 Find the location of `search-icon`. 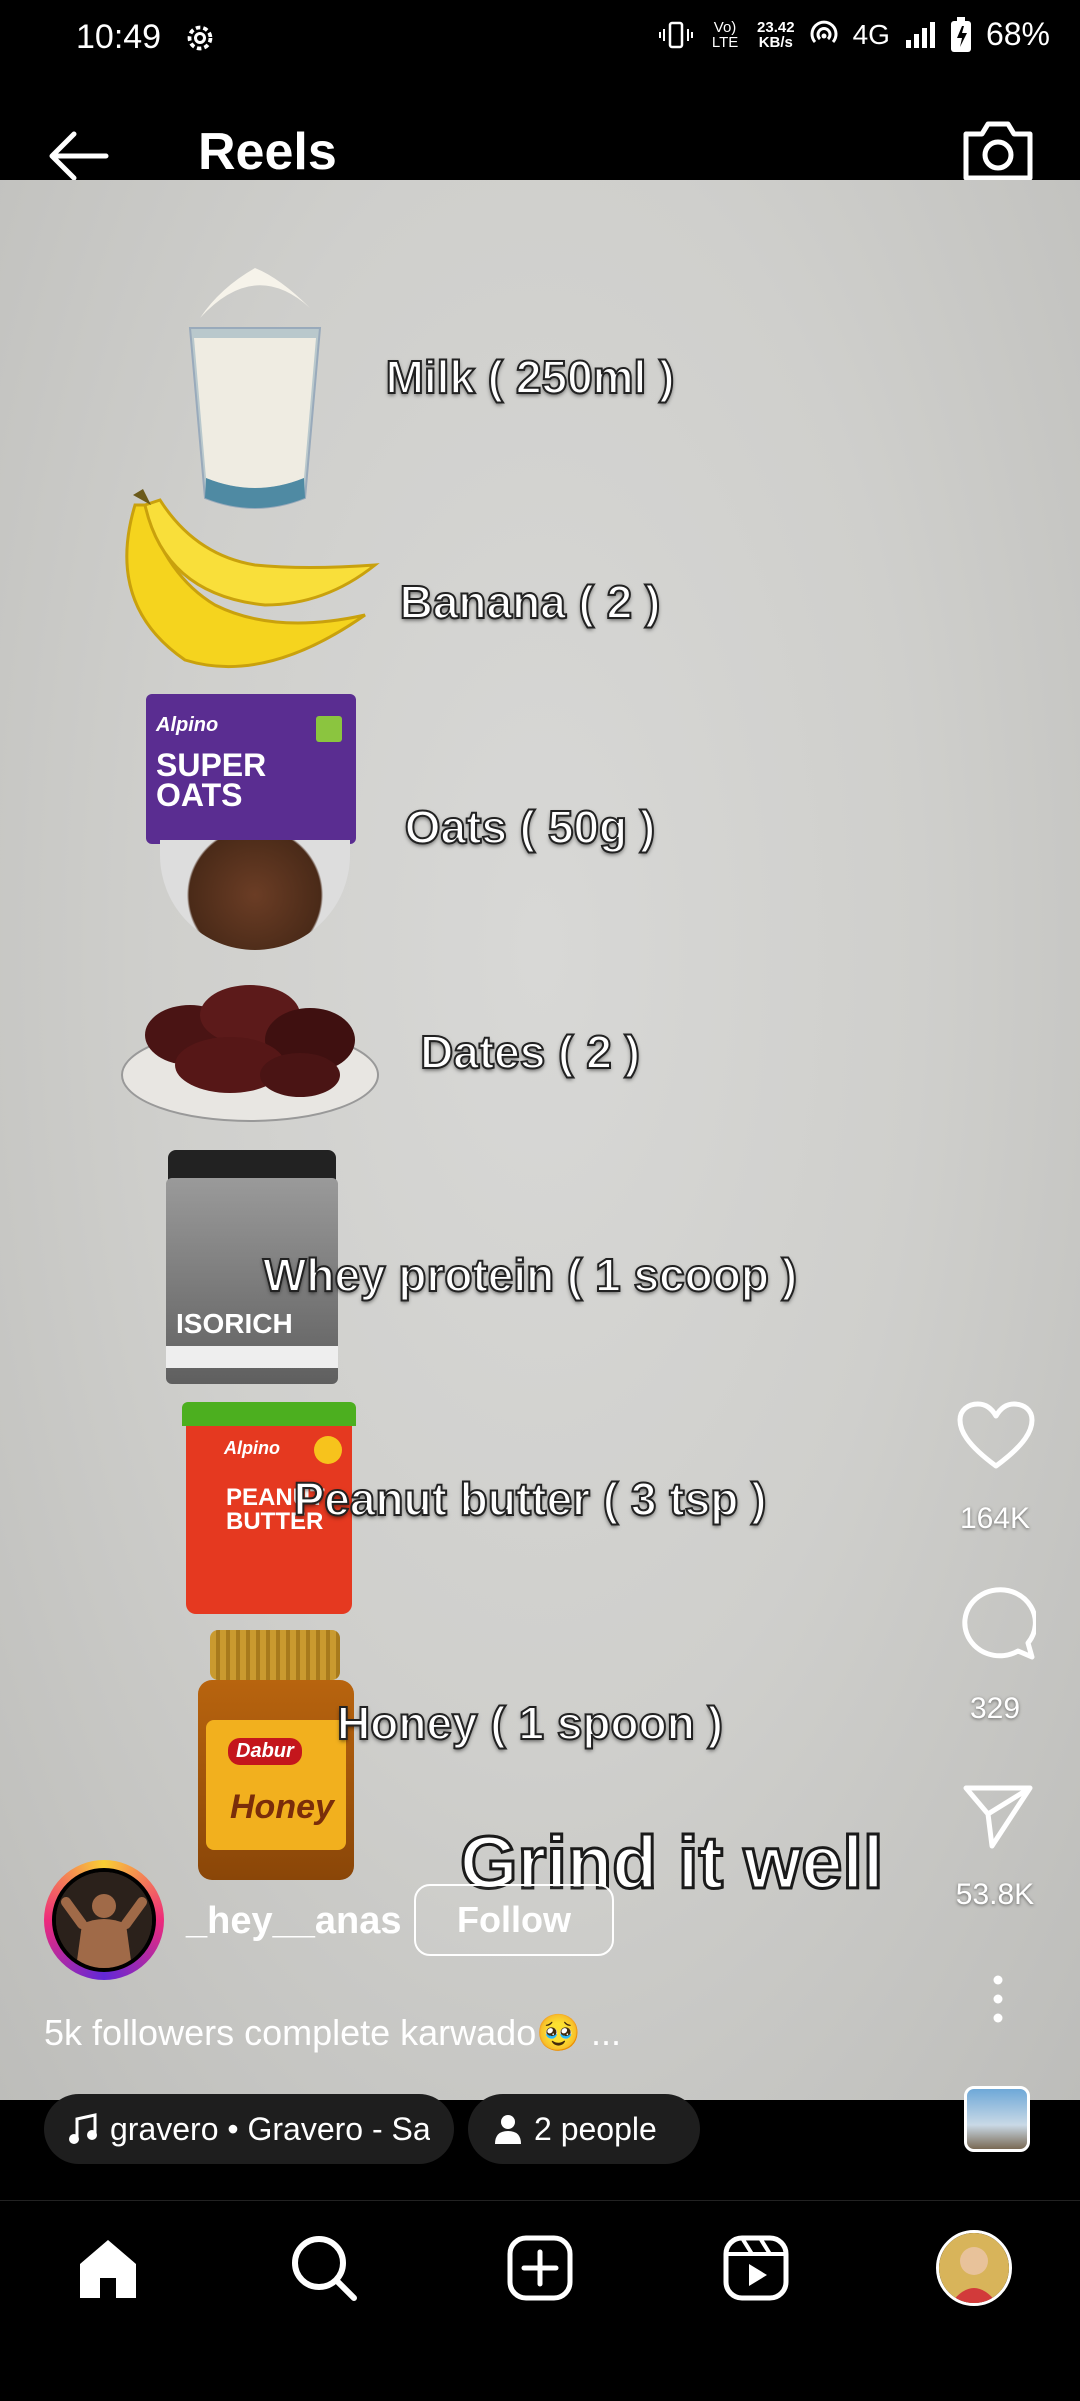

search-icon is located at coordinates (324, 2268).